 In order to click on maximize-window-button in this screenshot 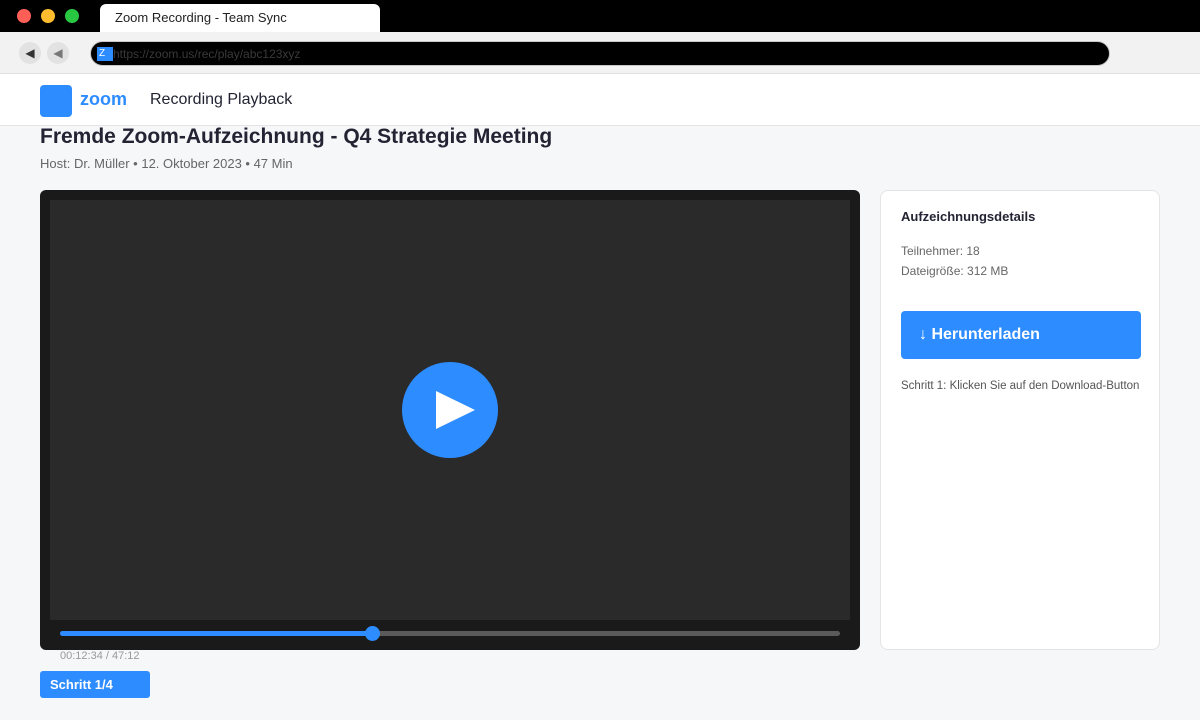, I will do `click(72, 16)`.